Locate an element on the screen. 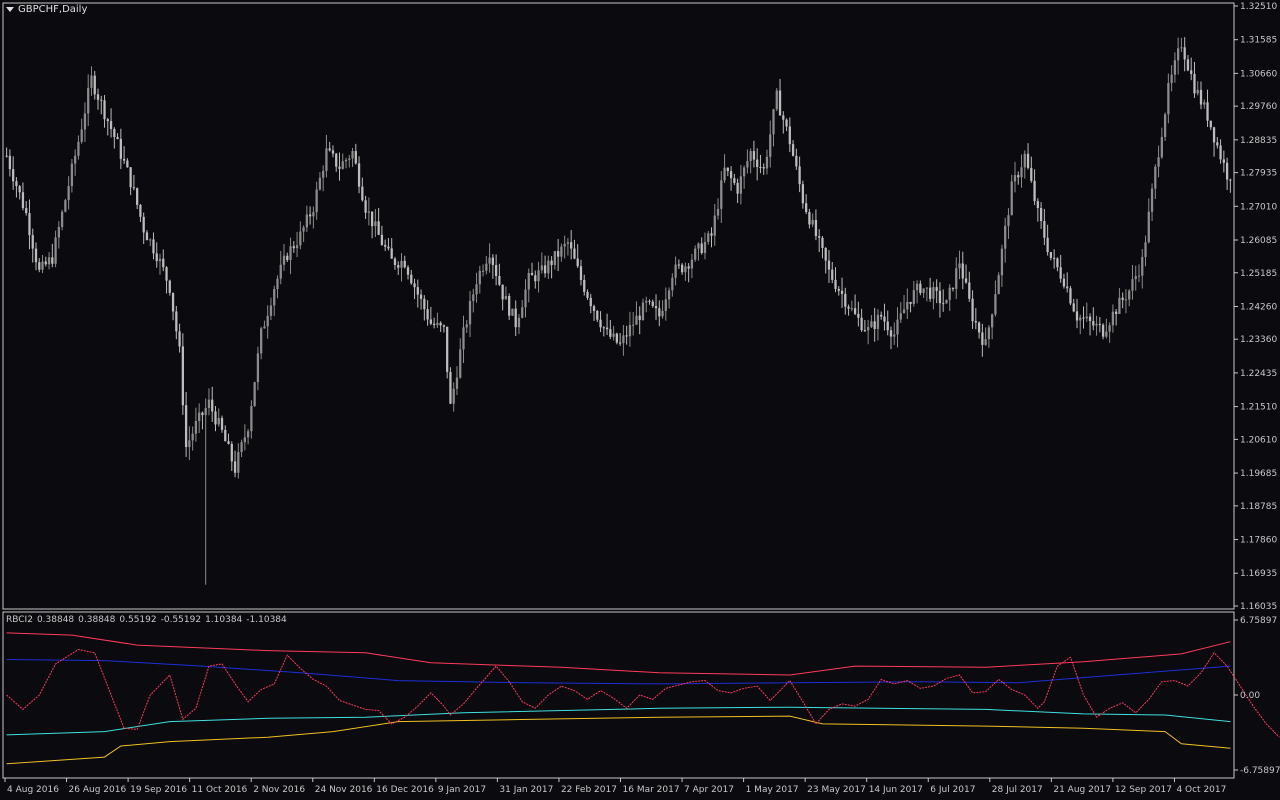 The image size is (1280, 800). time-tick-label: 16 Mar 2017 is located at coordinates (651, 790).